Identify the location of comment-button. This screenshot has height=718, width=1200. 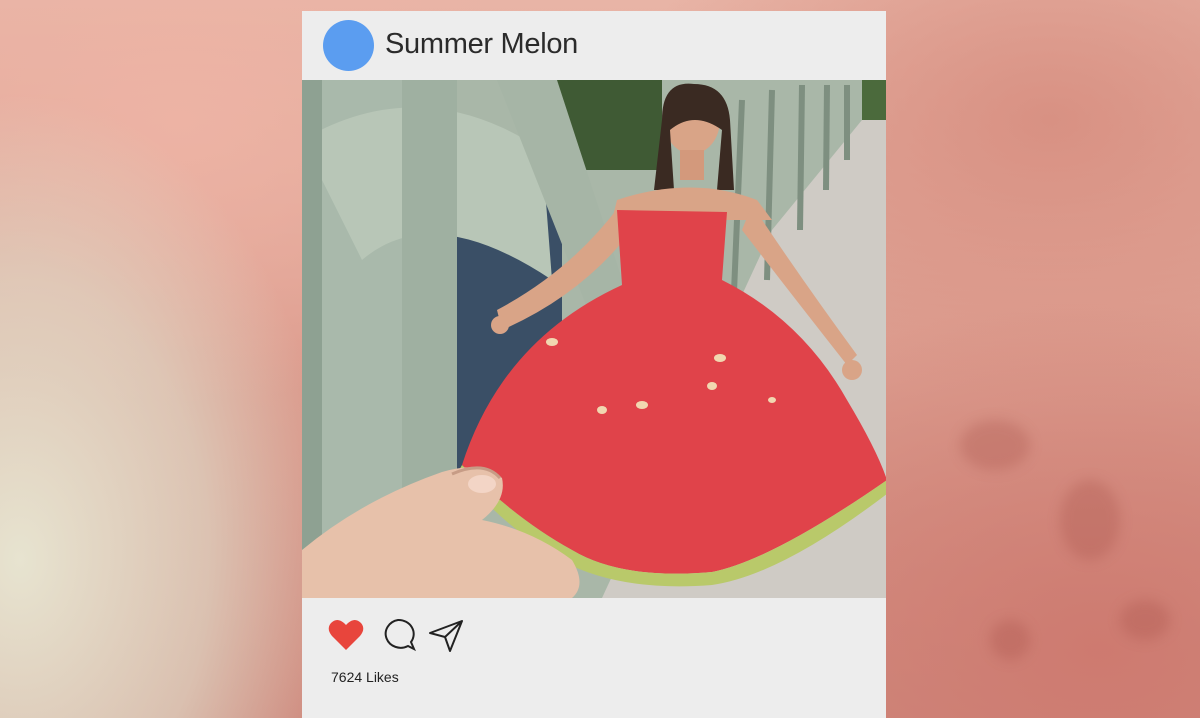
(398, 635).